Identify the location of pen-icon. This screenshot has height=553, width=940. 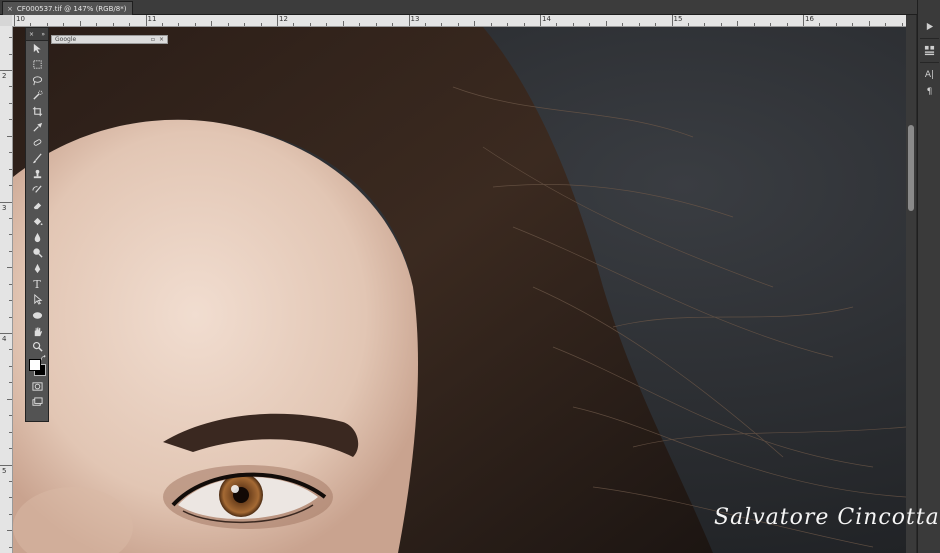
(37, 268).